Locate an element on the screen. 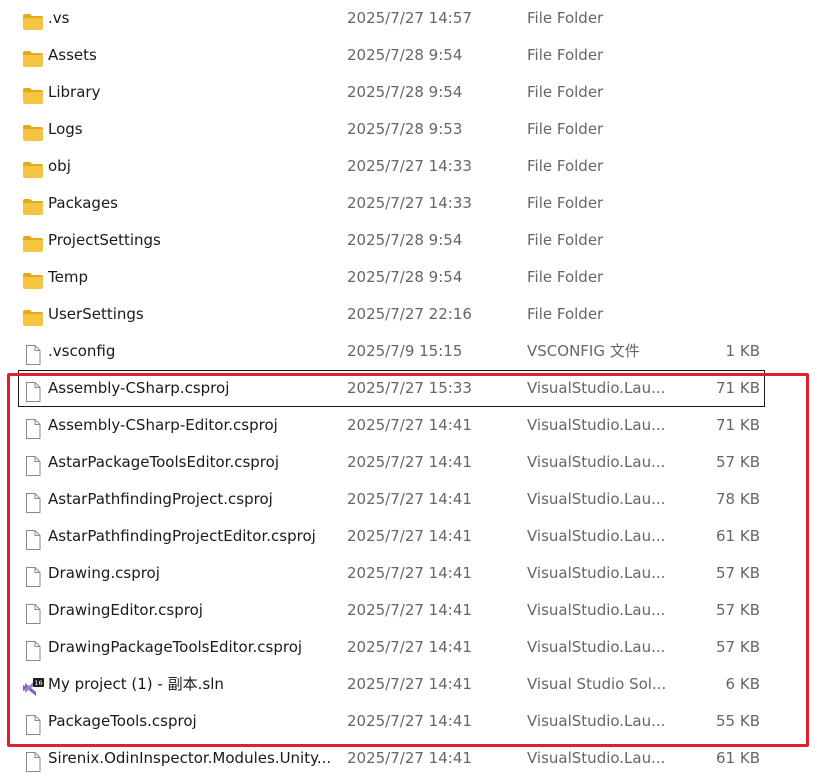 This screenshot has height=777, width=835. file-row: Logs 2025/7/28 9:53 File Folder is located at coordinates (417, 129).